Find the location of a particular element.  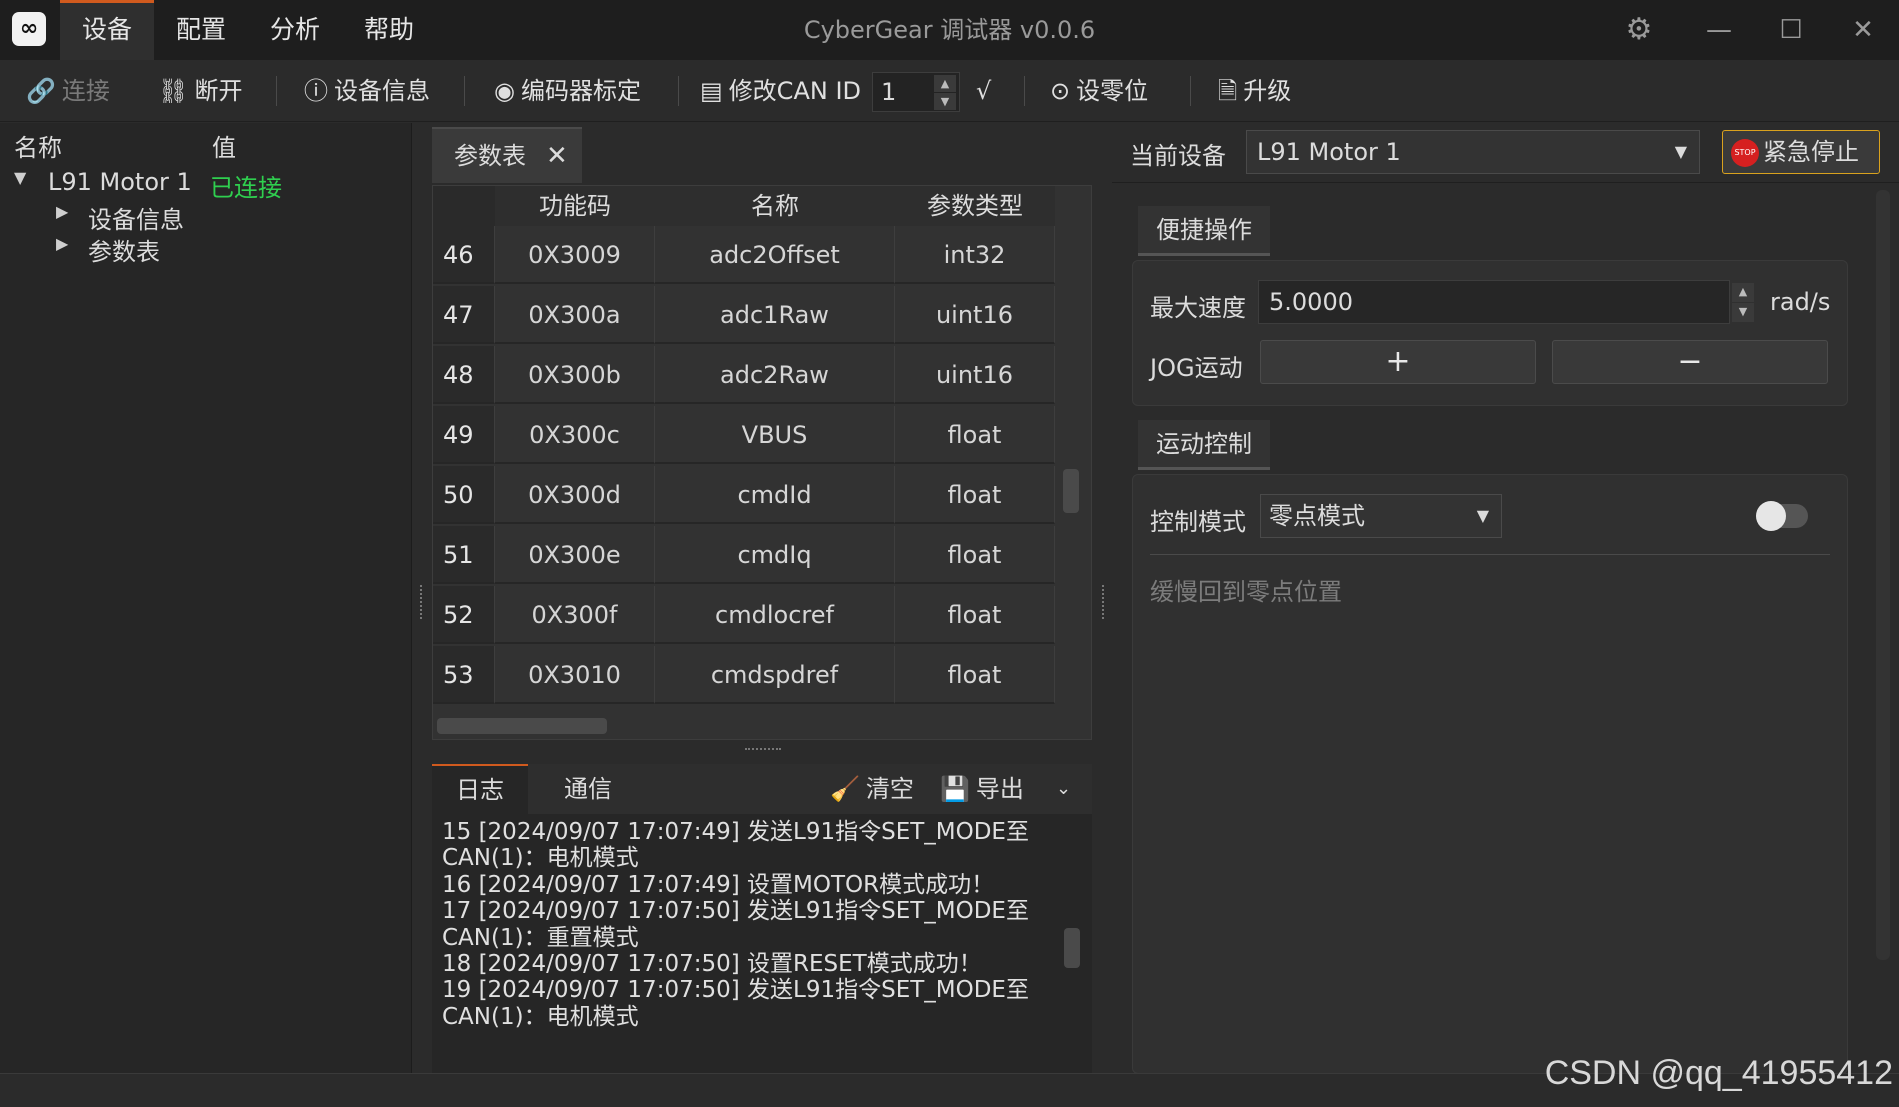

table-row: 52 0X300f cmdlocref float is located at coordinates (744, 616).